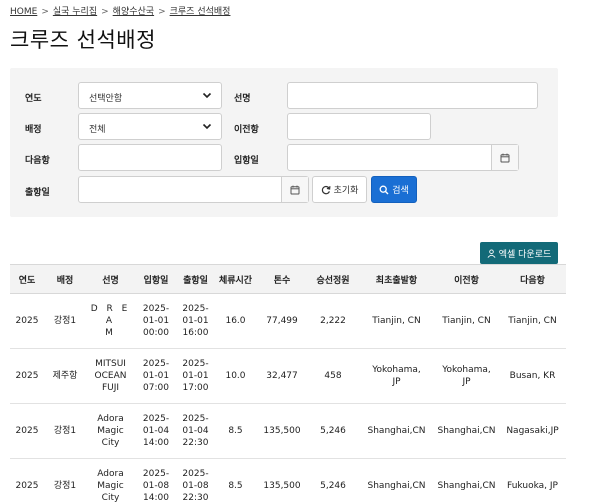 The width and height of the screenshot is (591, 504). What do you see at coordinates (156, 481) in the screenshot?
I see `table-cell: 2025- 01-08 14:00` at bounding box center [156, 481].